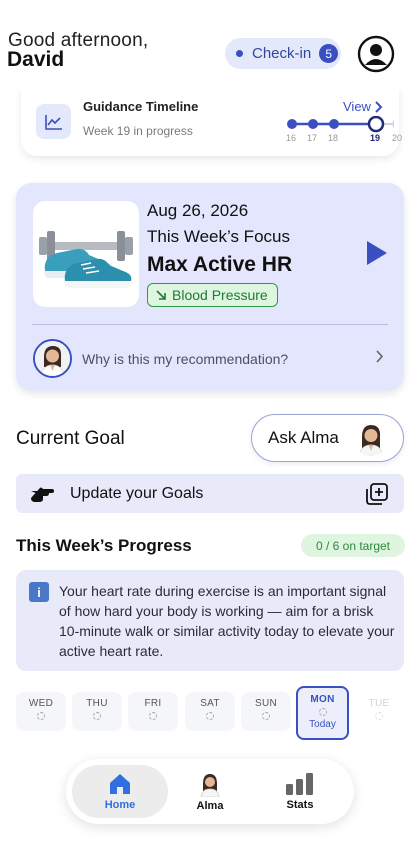 The image size is (420, 846). I want to click on day-chip-fri: FRI, so click(153, 711).